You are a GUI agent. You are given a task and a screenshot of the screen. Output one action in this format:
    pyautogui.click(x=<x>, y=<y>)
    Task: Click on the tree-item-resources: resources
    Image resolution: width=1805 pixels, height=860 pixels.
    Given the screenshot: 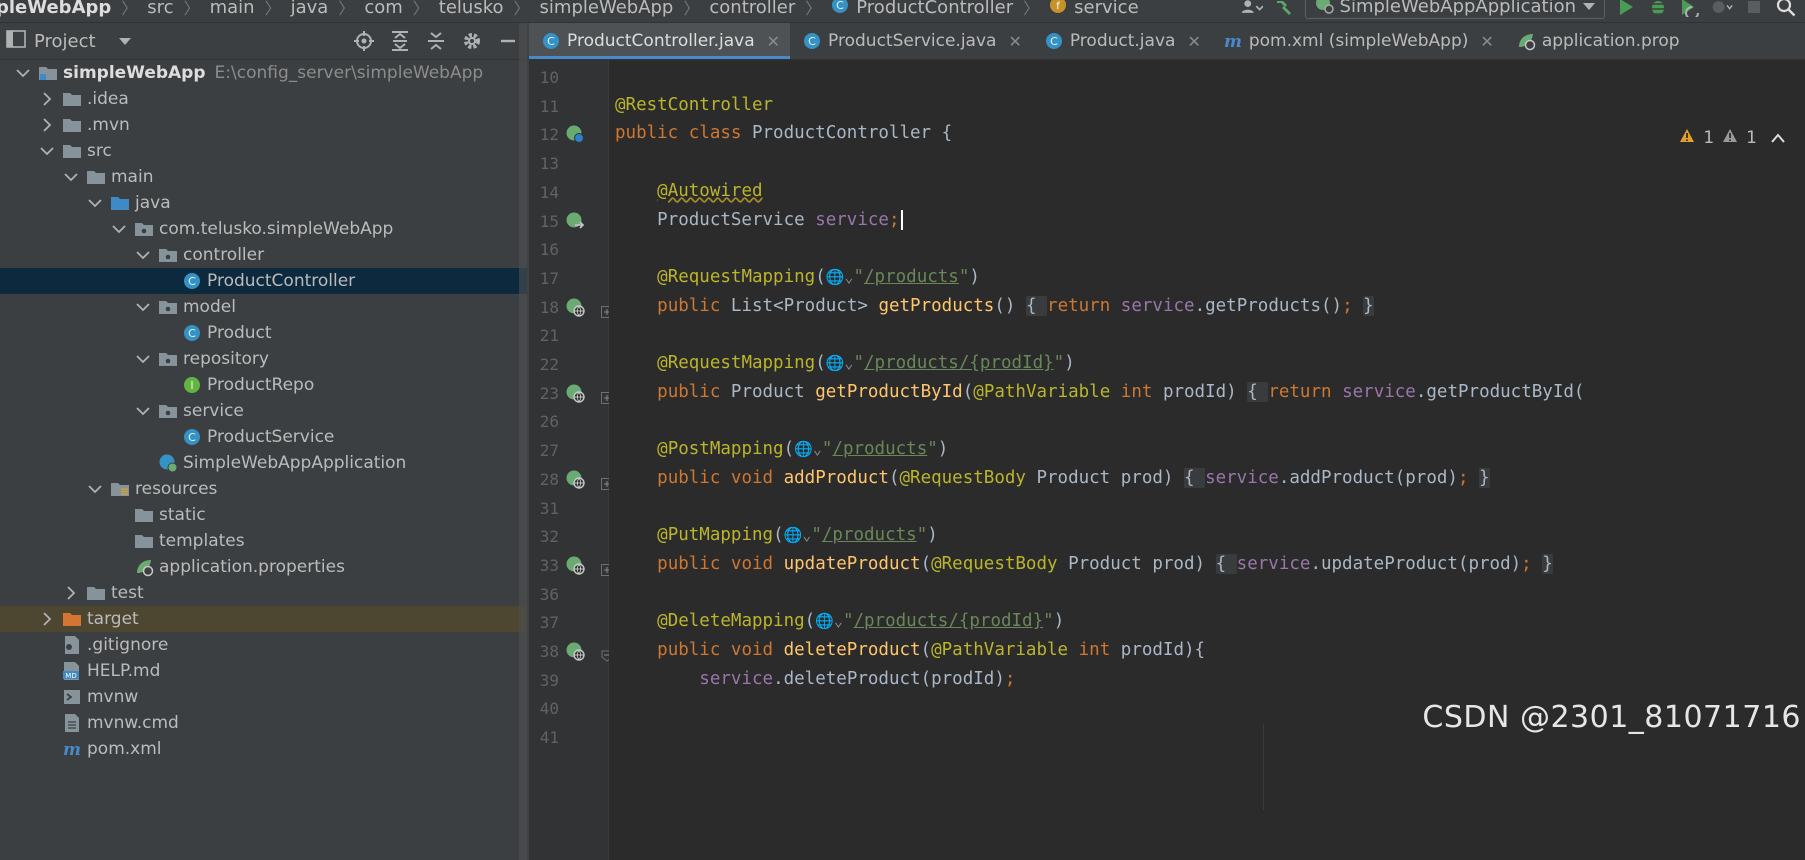 What is the action you would take?
    pyautogui.click(x=263, y=489)
    